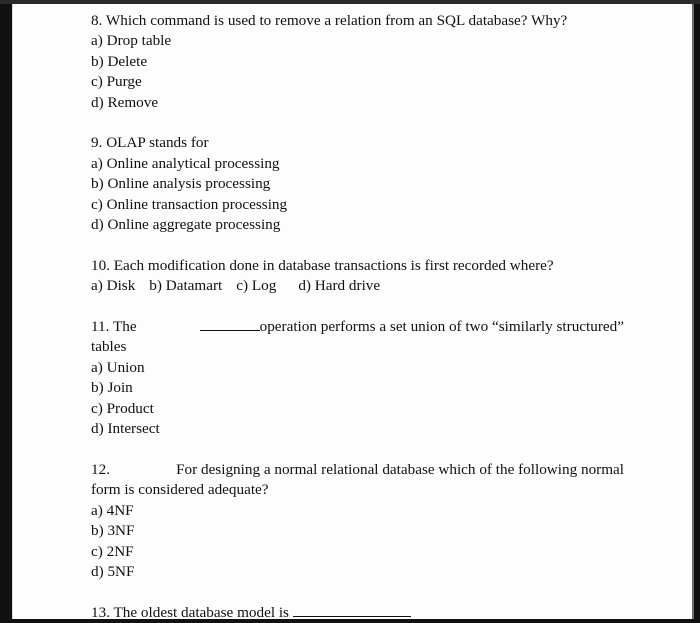 Image resolution: width=700 pixels, height=623 pixels. I want to click on options-row: a) Disk b) Datamart c) Log d) Hard drive, so click(357, 286).